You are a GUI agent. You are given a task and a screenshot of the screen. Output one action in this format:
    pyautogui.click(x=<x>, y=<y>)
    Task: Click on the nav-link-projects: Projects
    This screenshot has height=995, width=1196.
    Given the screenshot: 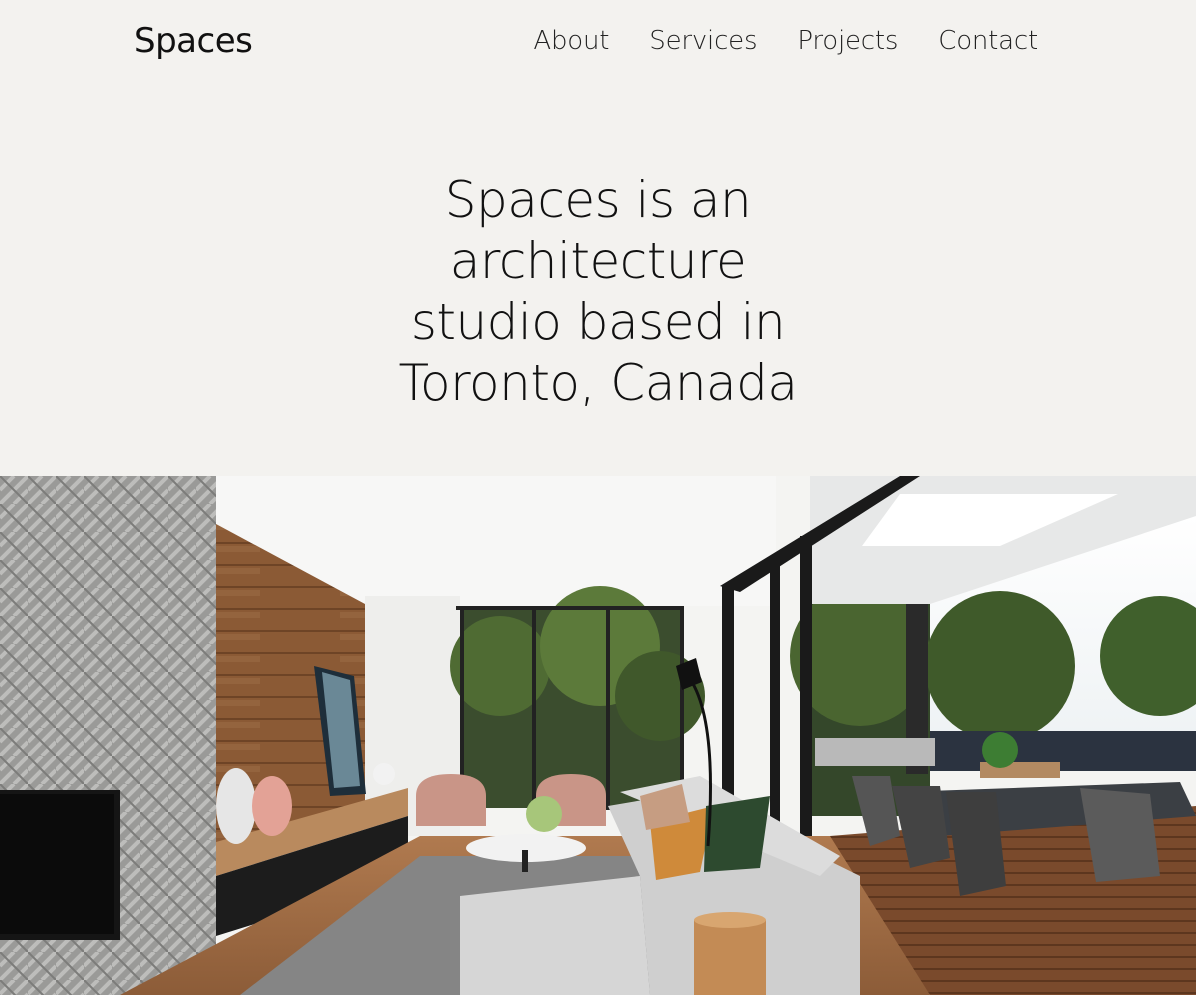 What is the action you would take?
    pyautogui.click(x=847, y=41)
    